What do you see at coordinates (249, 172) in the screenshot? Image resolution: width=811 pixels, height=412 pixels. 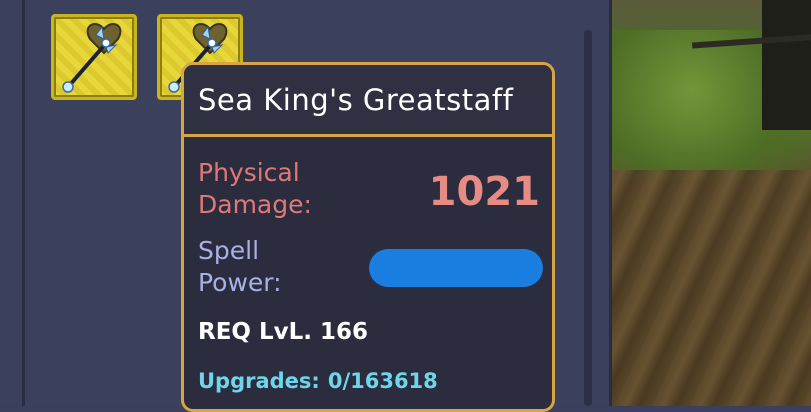 I see `physical-damage-label-line1: Physical` at bounding box center [249, 172].